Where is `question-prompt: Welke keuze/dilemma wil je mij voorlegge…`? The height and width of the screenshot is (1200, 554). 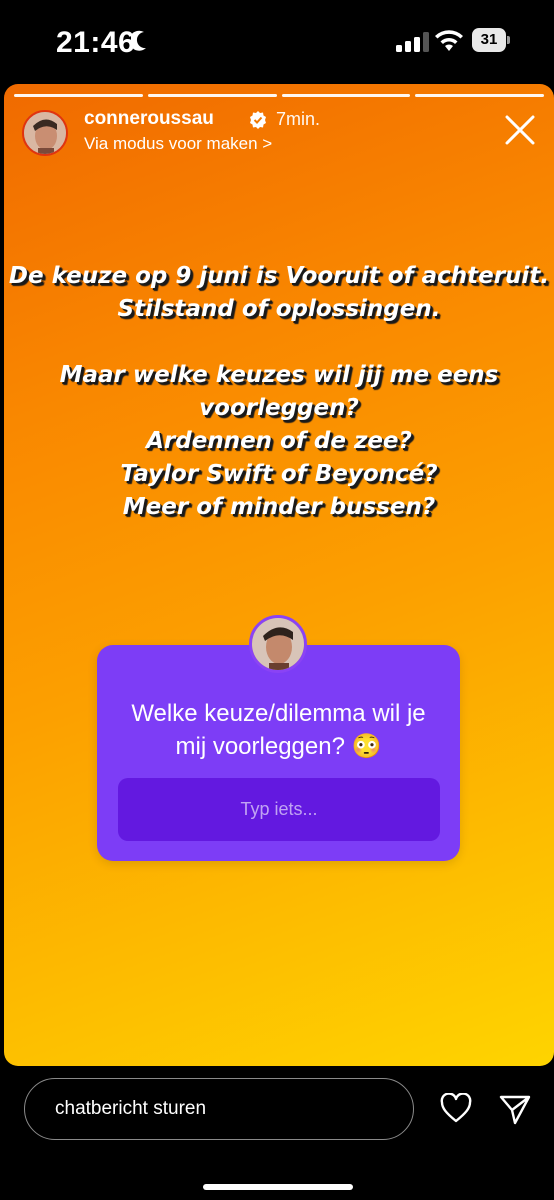
question-prompt: Welke keuze/dilemma wil je mij voorlegge… is located at coordinates (278, 730).